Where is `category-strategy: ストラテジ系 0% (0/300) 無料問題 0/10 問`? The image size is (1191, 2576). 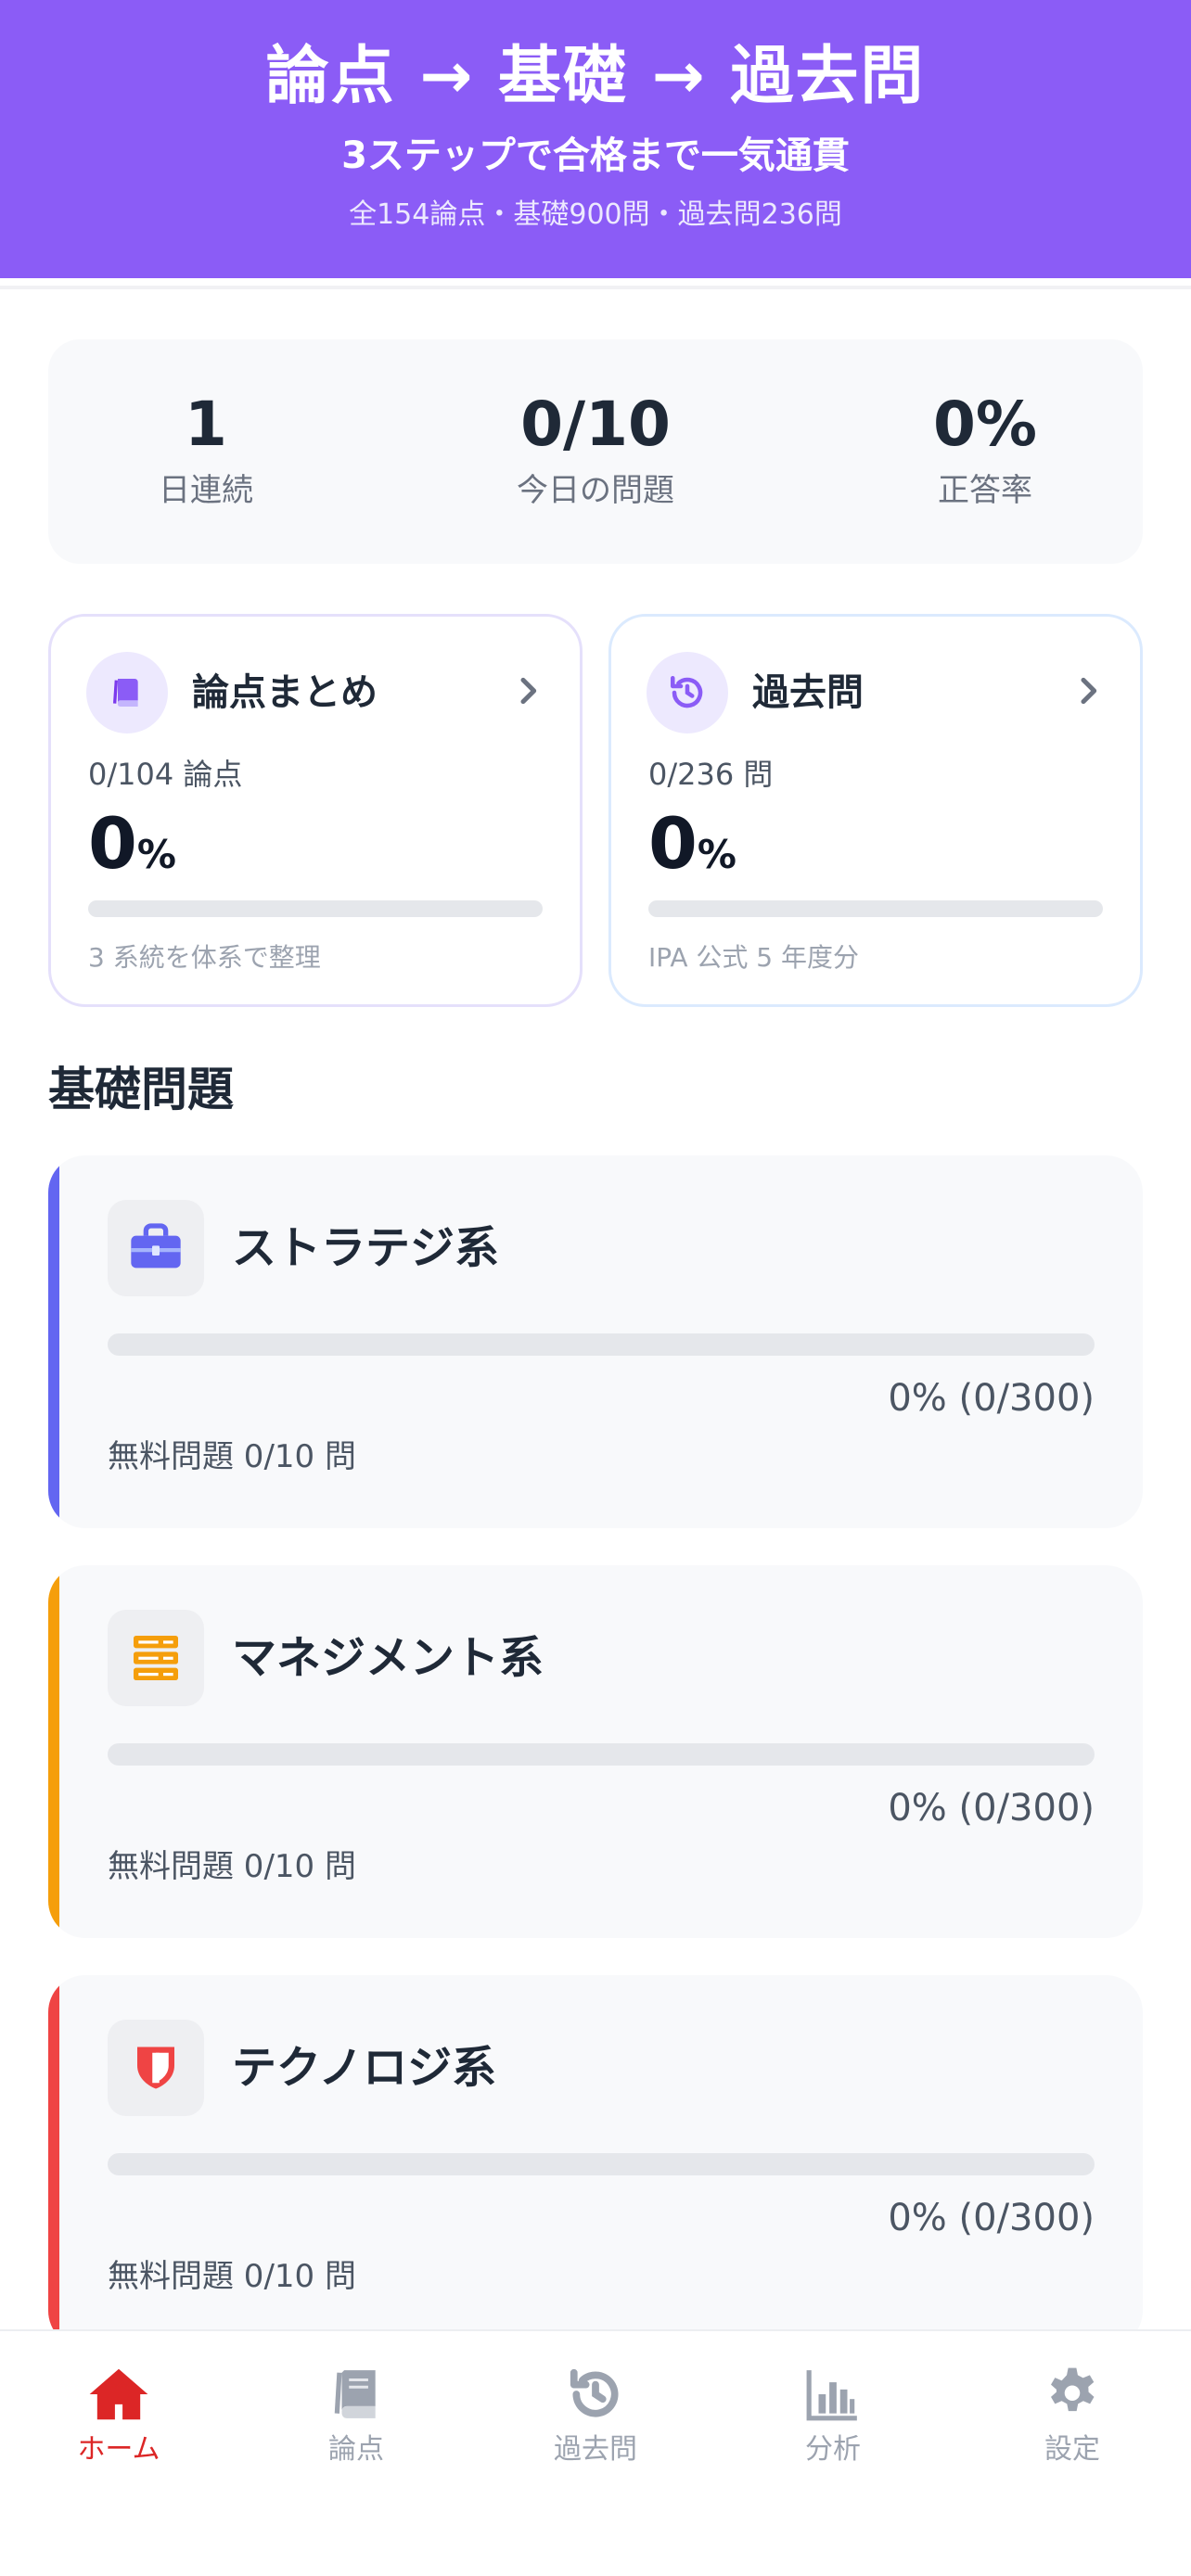 category-strategy: ストラテジ系 0% (0/300) 無料問題 0/10 問 is located at coordinates (595, 1341).